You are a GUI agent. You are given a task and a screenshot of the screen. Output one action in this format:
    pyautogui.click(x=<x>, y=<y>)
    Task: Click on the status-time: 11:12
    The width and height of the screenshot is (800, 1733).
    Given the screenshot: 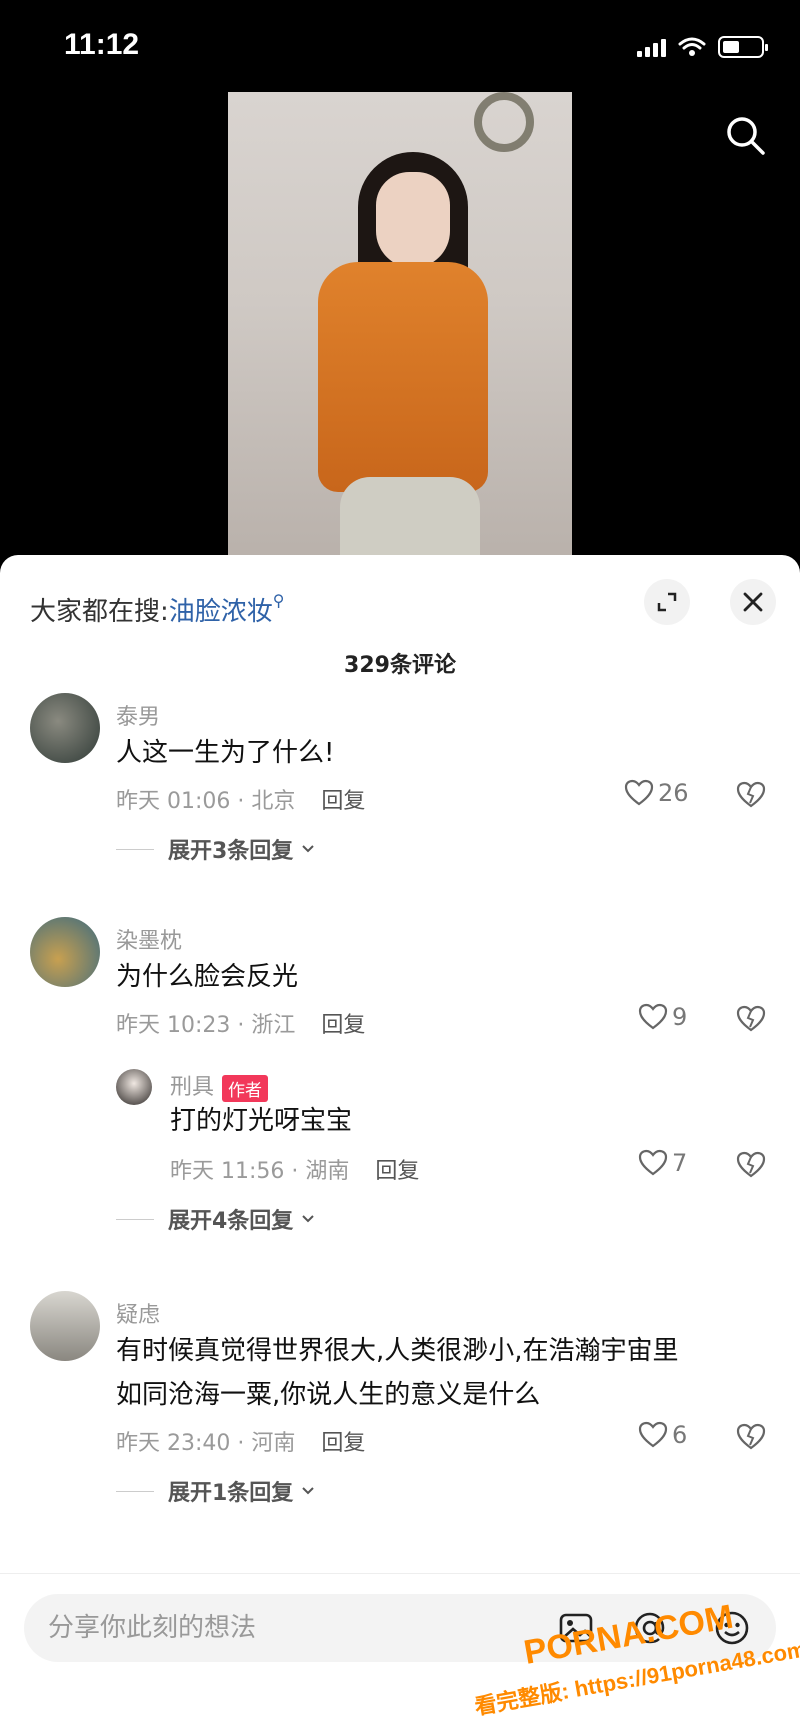 What is the action you would take?
    pyautogui.click(x=102, y=44)
    